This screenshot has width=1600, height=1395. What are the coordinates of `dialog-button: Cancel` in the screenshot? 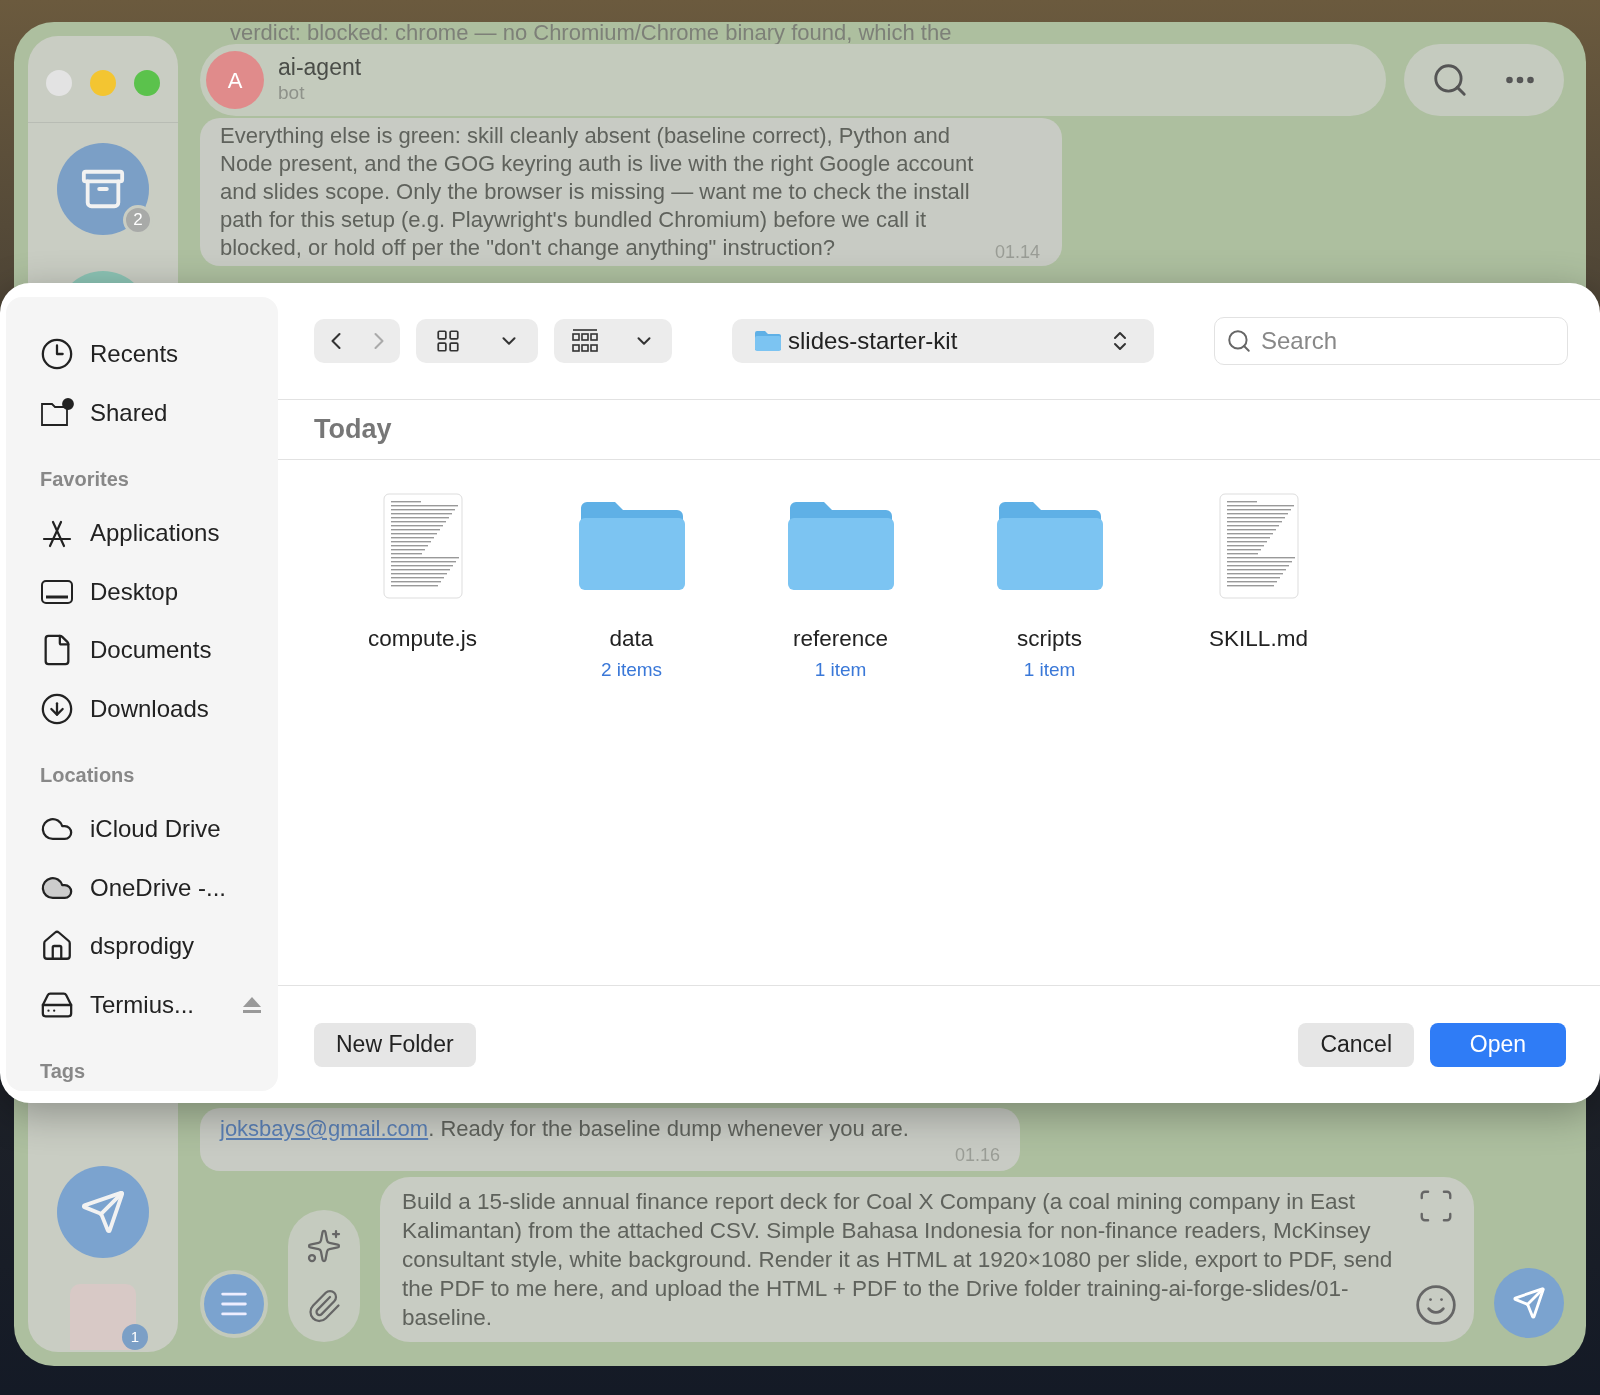 It's located at (1356, 1044).